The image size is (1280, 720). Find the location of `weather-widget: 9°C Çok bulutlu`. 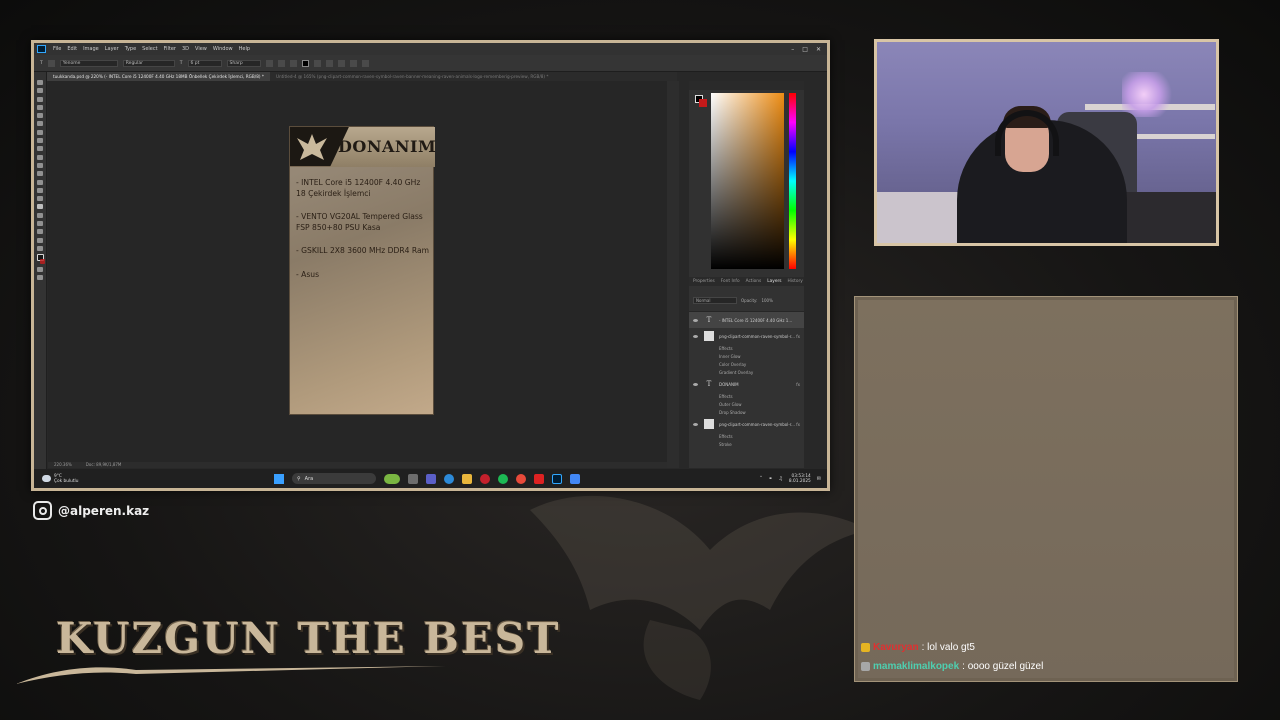

weather-widget: 9°C Çok bulutlu is located at coordinates (154, 479).